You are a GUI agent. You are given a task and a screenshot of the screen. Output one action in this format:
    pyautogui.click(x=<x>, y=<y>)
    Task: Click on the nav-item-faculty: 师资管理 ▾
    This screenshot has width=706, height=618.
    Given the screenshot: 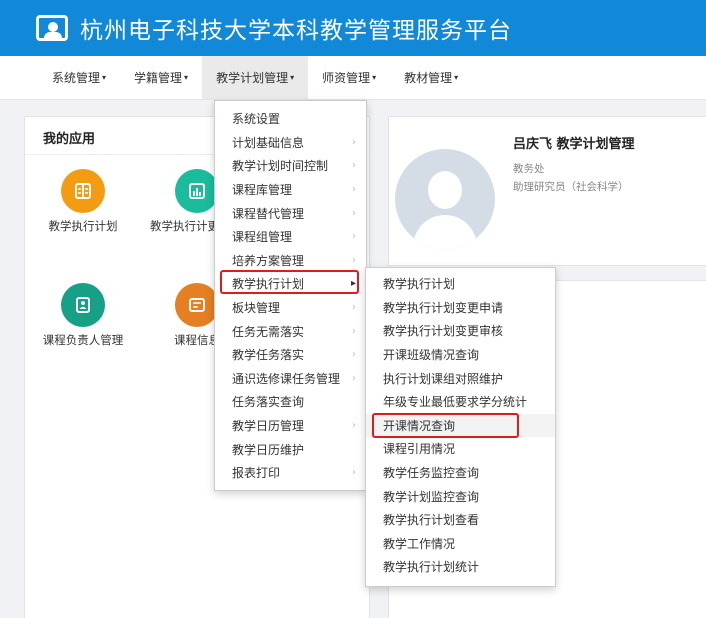 What is the action you would take?
    pyautogui.click(x=349, y=77)
    